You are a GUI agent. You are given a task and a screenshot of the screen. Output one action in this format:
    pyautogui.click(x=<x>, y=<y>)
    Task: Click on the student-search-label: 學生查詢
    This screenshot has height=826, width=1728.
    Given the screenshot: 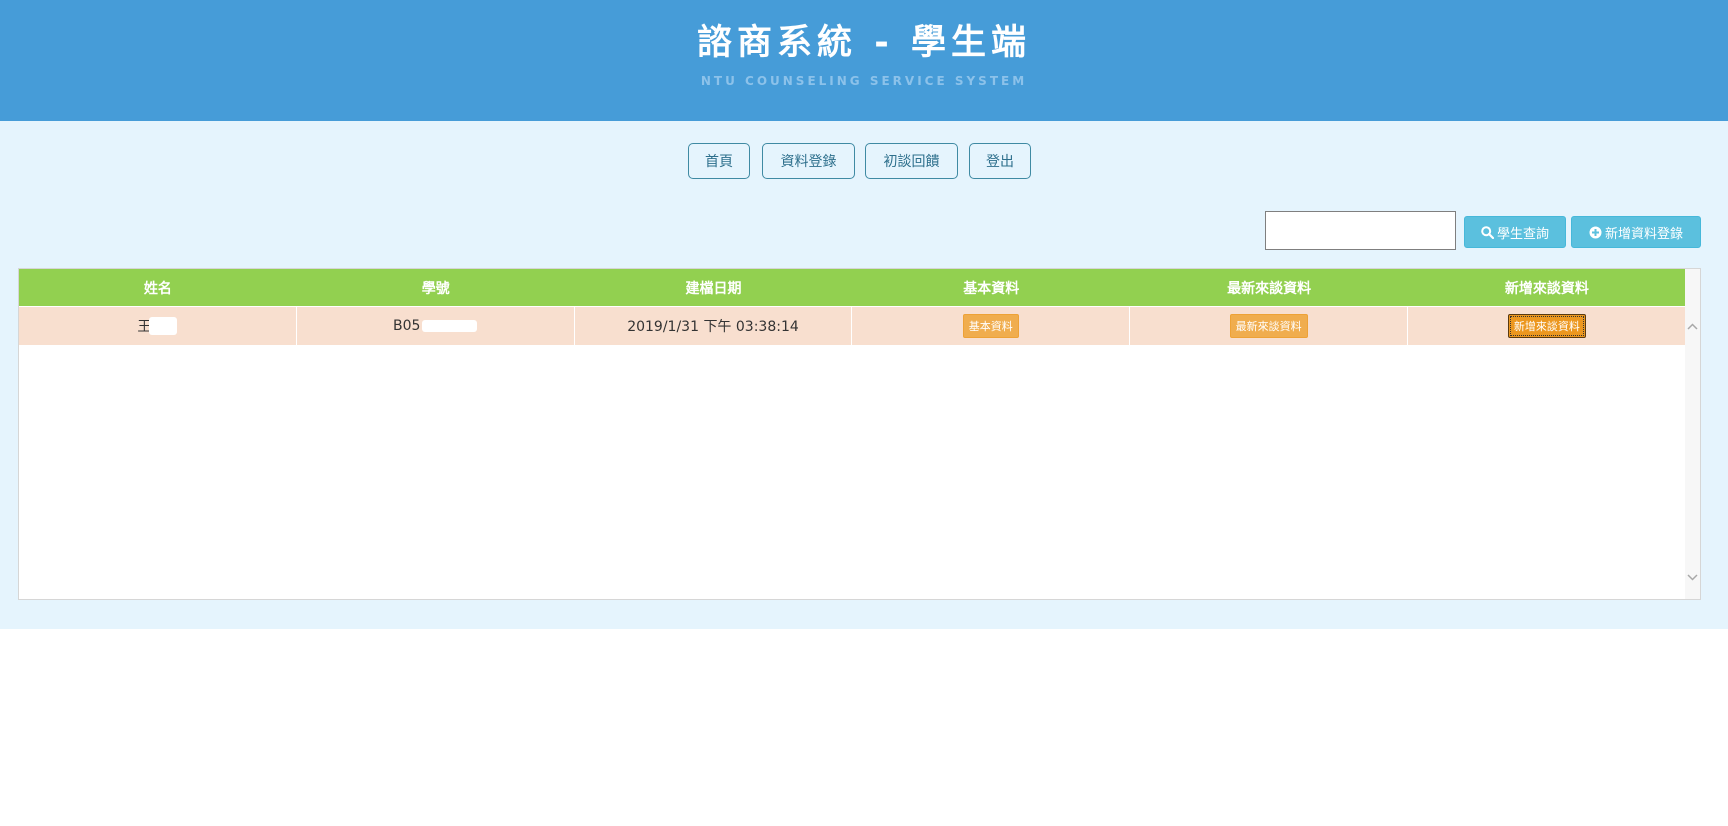 What is the action you would take?
    pyautogui.click(x=1522, y=234)
    